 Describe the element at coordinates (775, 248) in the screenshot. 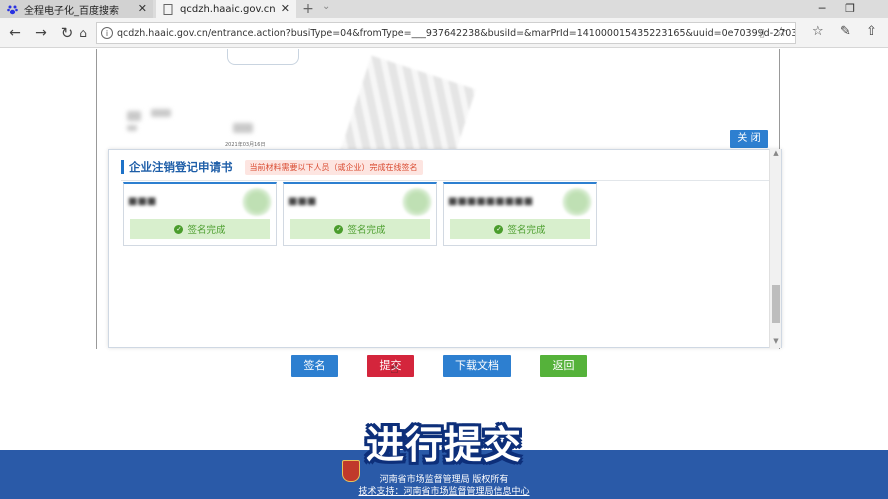

I see `panel-scrollbar: ▲ ▼` at that location.